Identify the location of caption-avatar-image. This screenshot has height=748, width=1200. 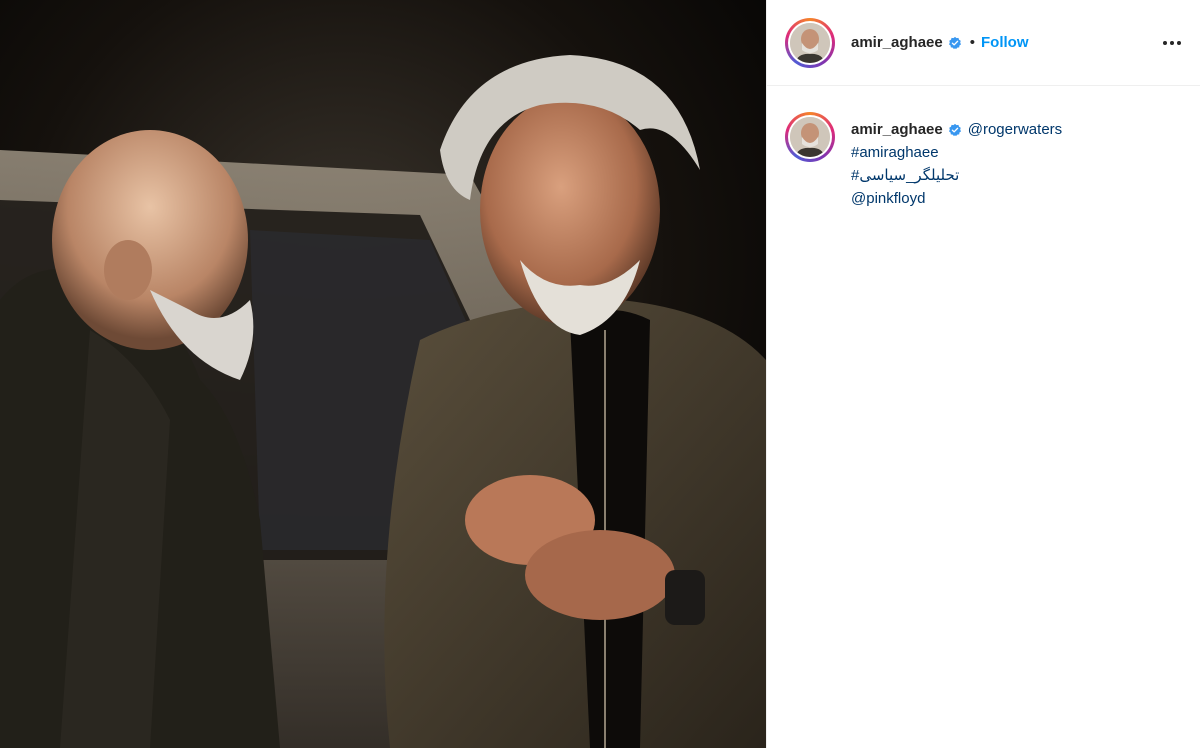
(810, 137).